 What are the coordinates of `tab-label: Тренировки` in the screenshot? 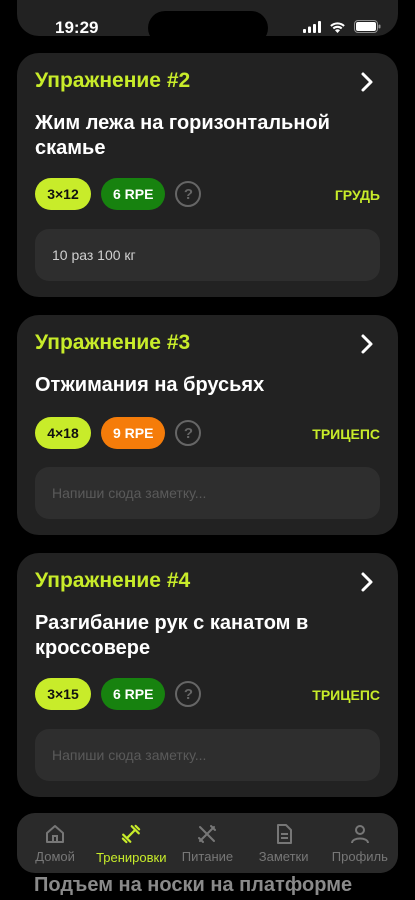 It's located at (131, 857).